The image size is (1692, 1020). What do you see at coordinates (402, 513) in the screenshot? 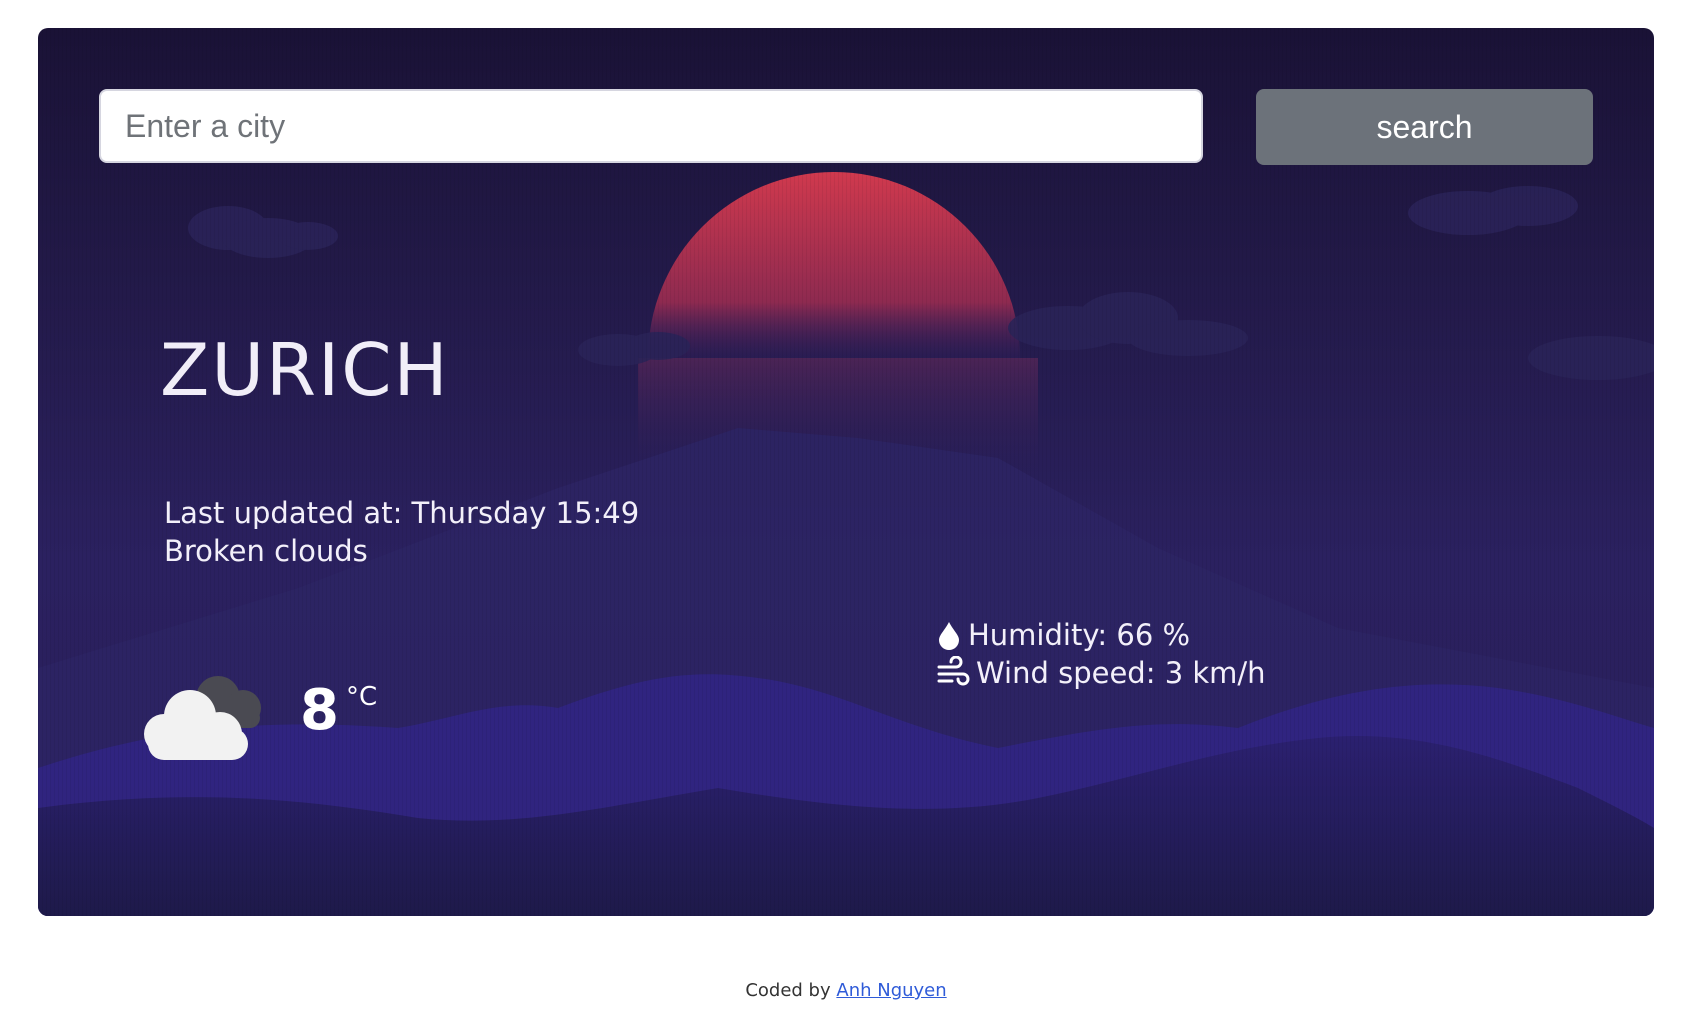
I see `last-updated: Last updated at: Thursday 15:49` at bounding box center [402, 513].